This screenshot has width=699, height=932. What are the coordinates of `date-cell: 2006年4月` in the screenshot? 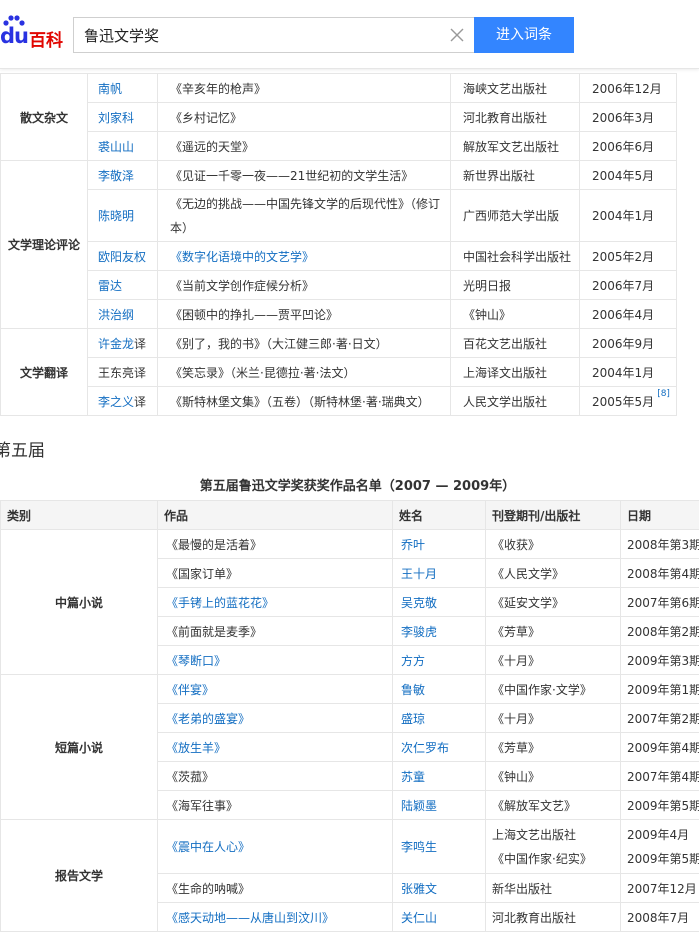 It's located at (628, 314).